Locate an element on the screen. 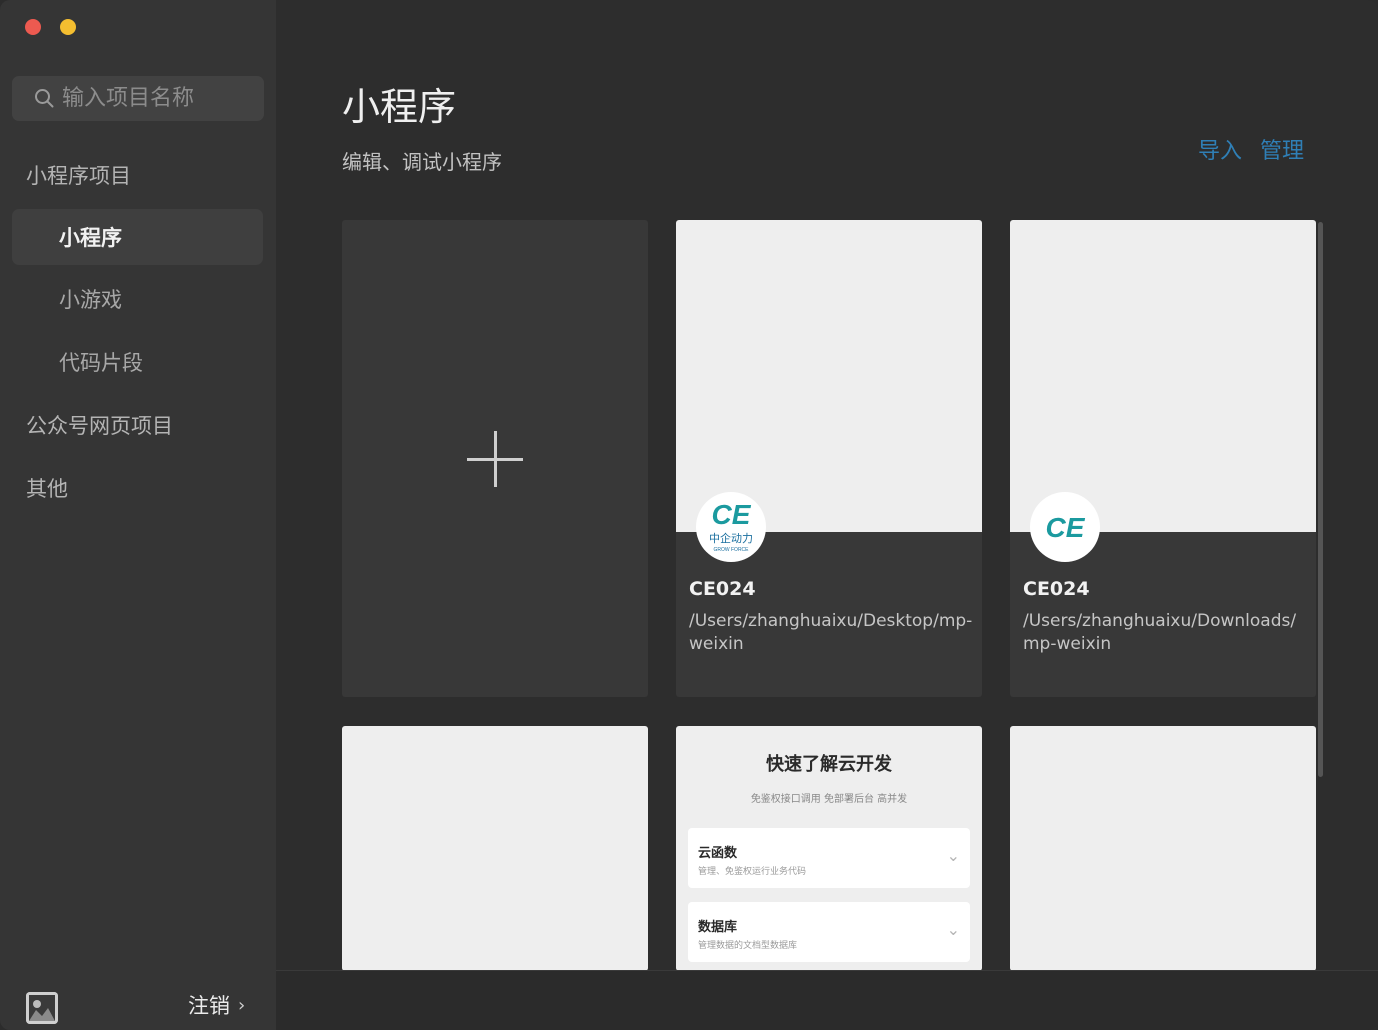  sidebar-item-minigame: 小游戏 is located at coordinates (137, 299).